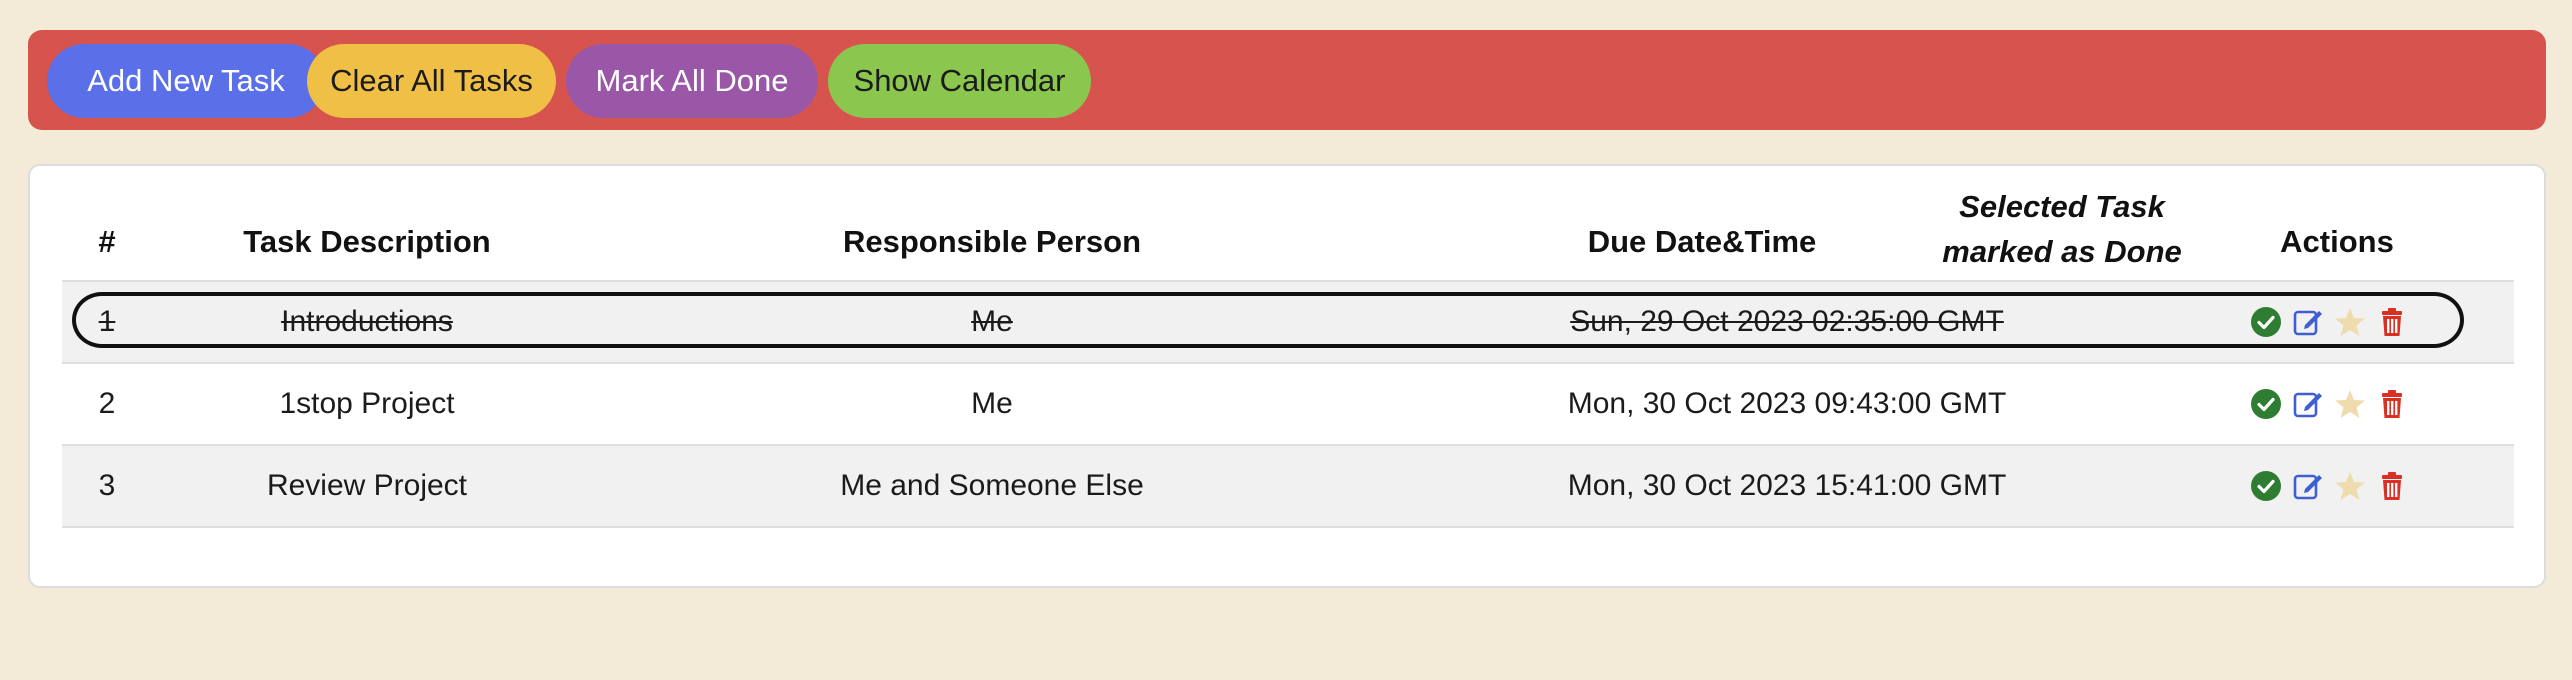 Image resolution: width=2572 pixels, height=680 pixels. I want to click on header-number: #, so click(107, 241).